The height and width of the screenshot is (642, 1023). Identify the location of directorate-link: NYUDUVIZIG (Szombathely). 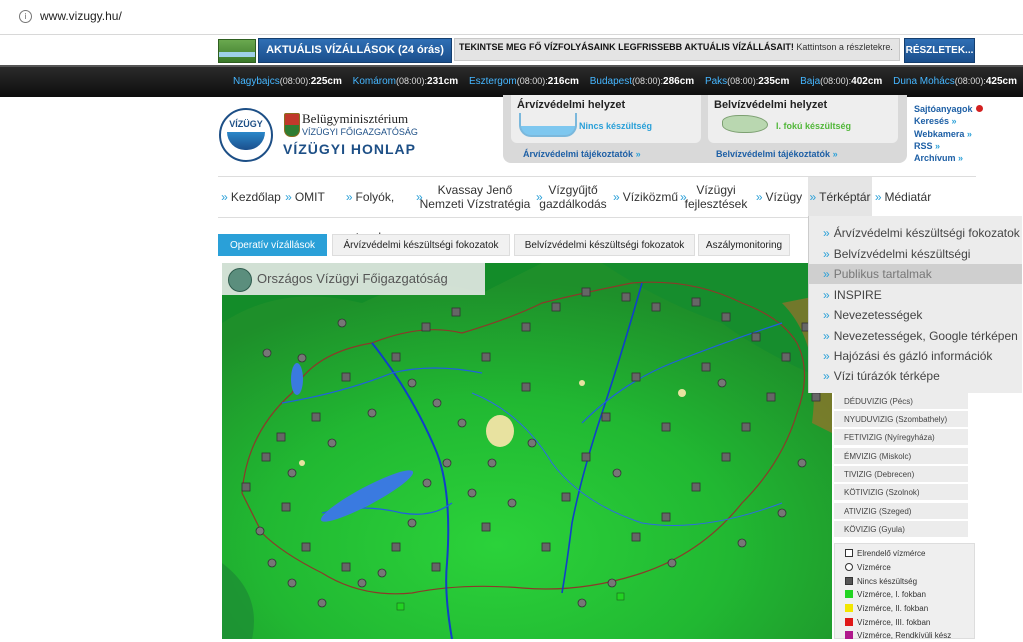
(901, 419).